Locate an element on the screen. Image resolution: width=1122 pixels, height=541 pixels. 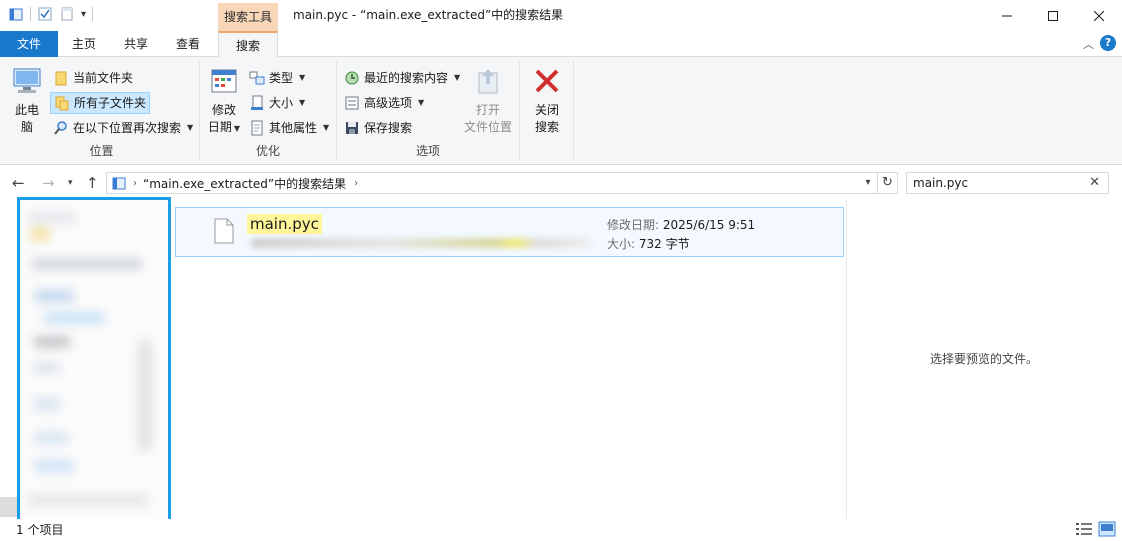
recent-searches-label: 最近的搜索内容 is located at coordinates (406, 78).